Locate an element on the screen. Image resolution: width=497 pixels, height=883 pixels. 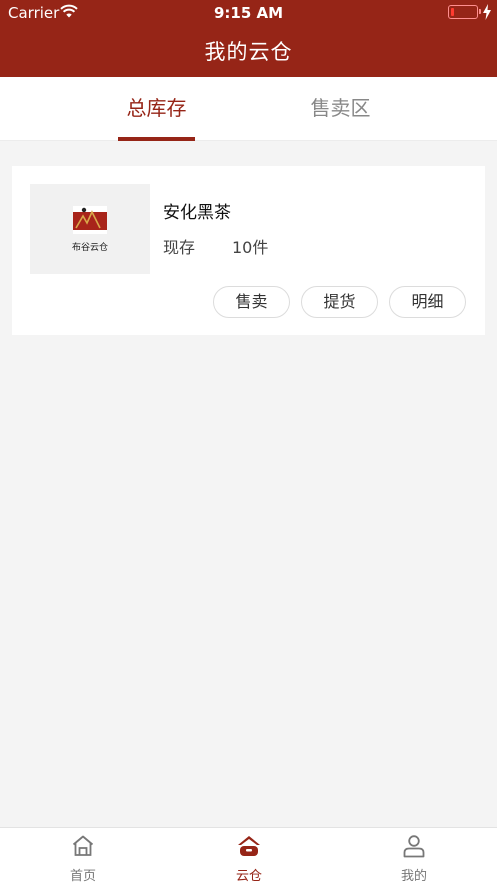
tabbar-label-me: 我的 is located at coordinates (413, 876).